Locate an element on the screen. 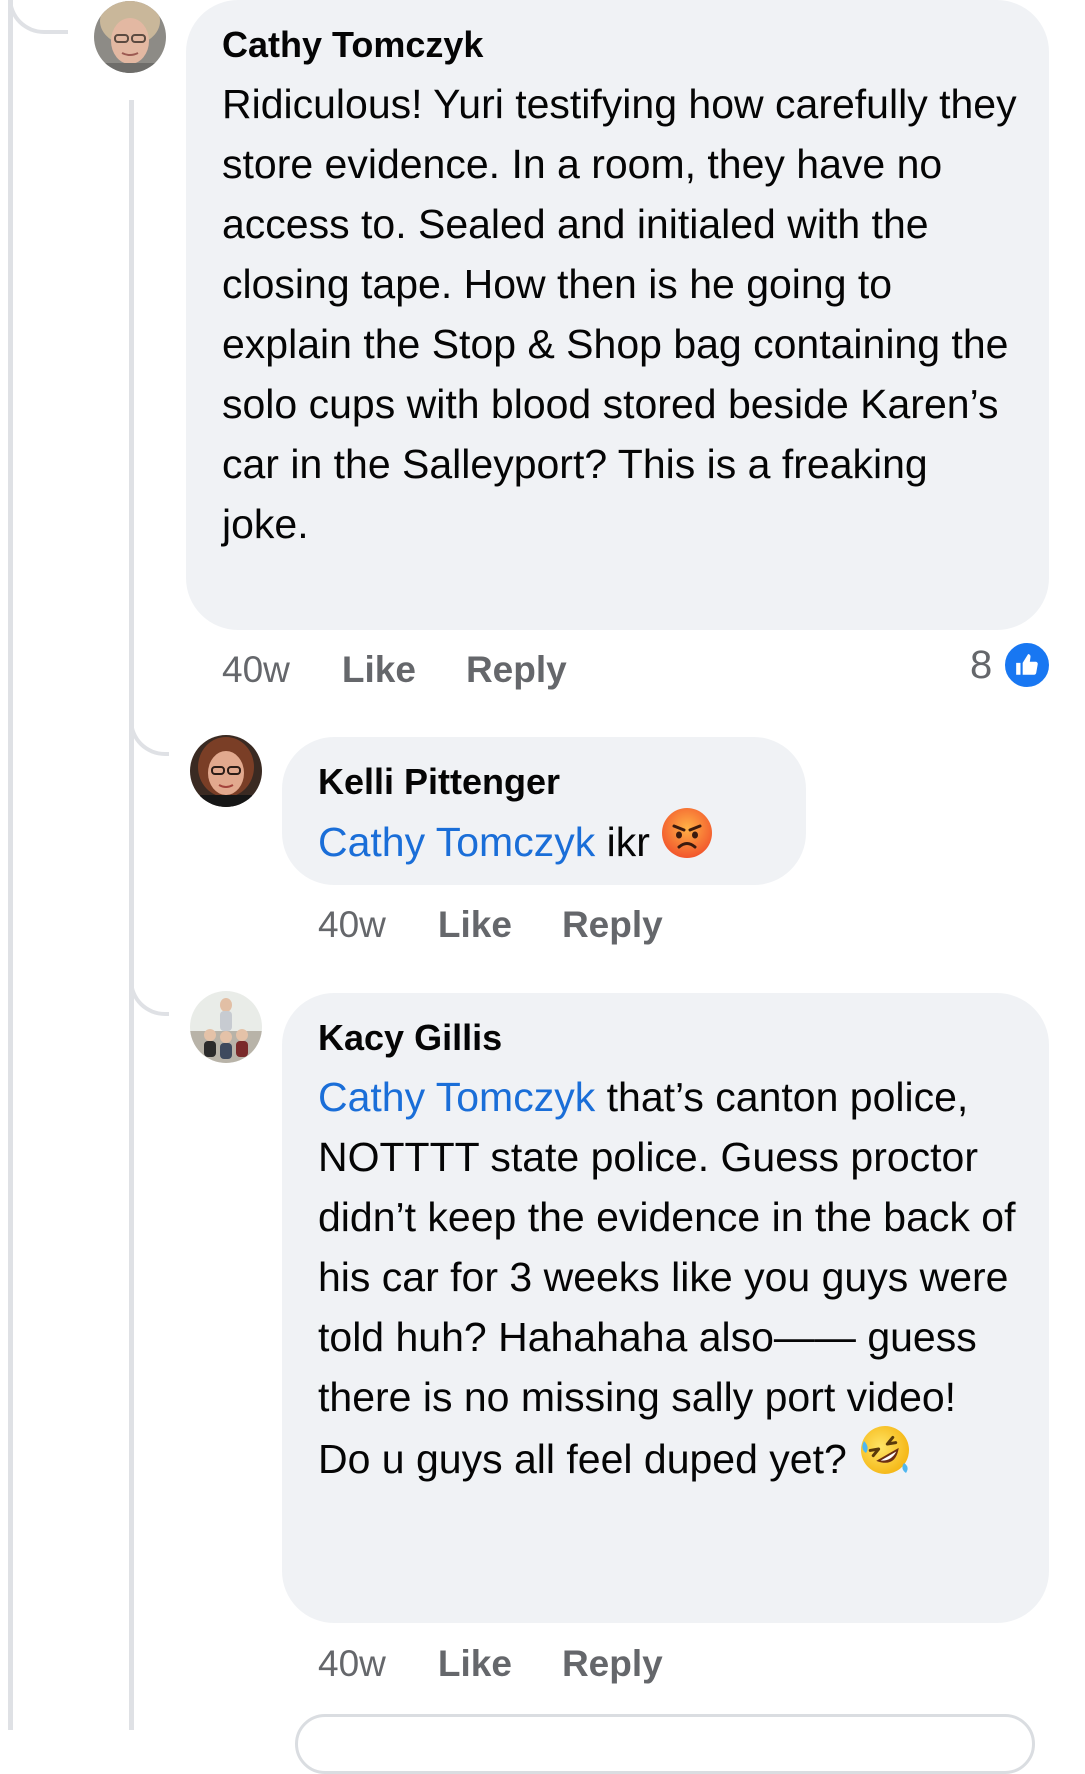 This screenshot has width=1085, height=1774. reply-thread-line is located at coordinates (131, 915).